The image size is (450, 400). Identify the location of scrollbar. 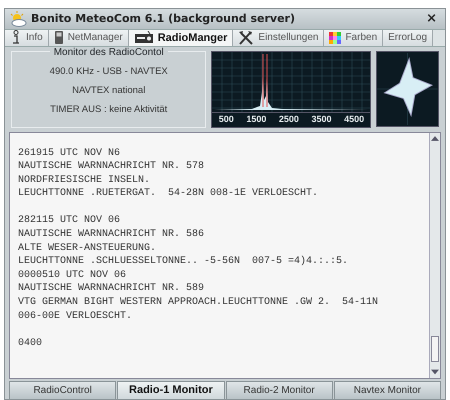
(434, 255).